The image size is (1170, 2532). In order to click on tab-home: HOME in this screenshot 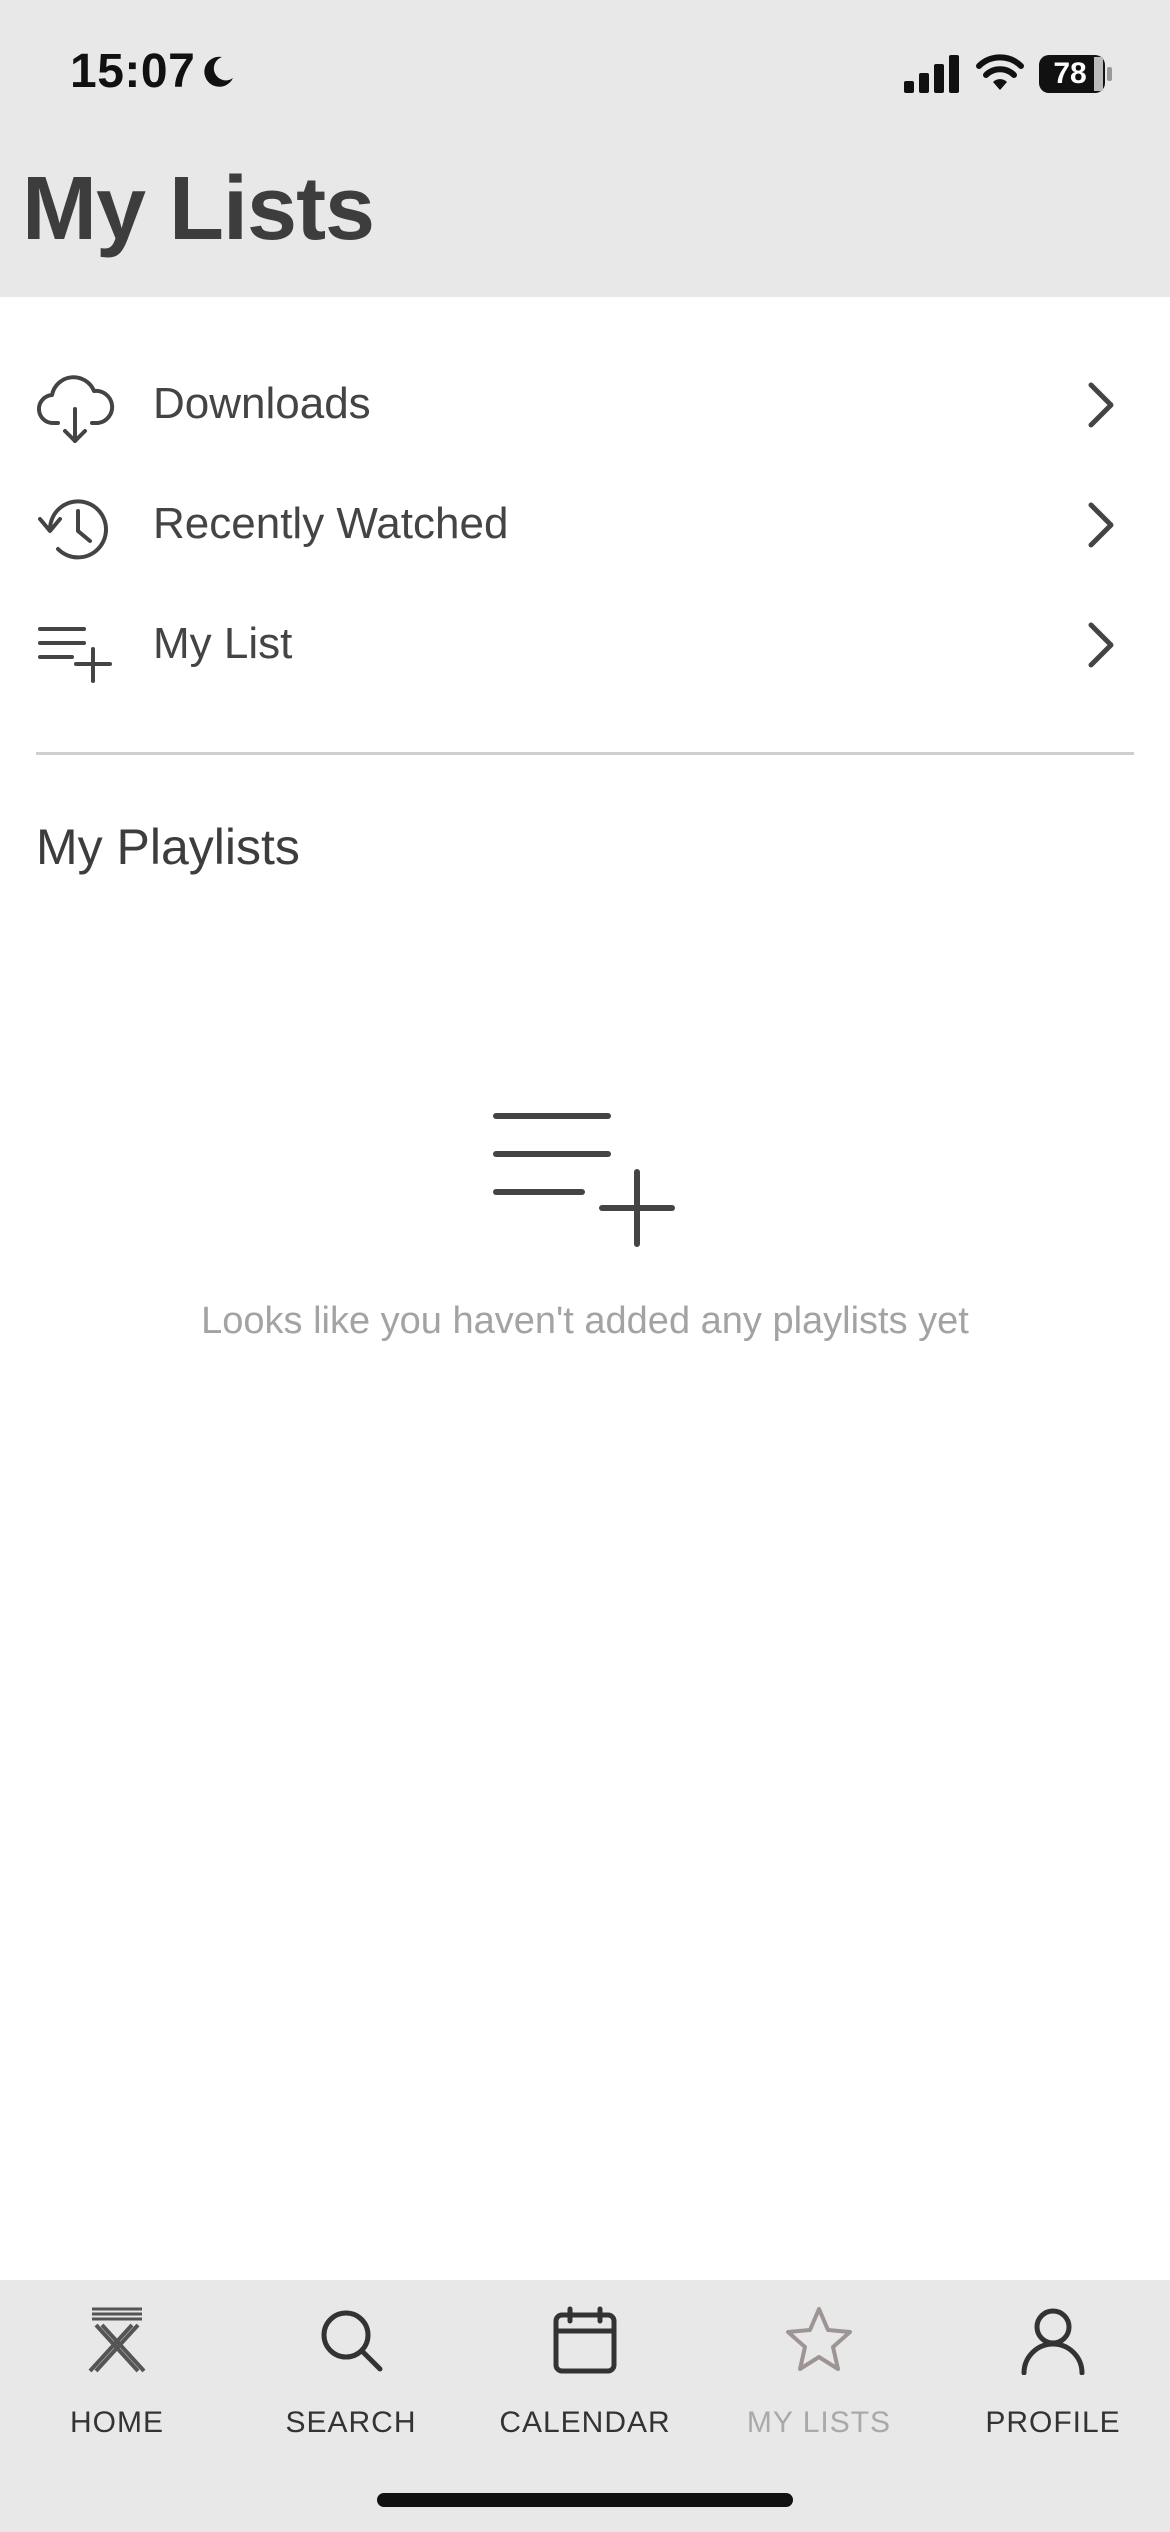, I will do `click(117, 2380)`.